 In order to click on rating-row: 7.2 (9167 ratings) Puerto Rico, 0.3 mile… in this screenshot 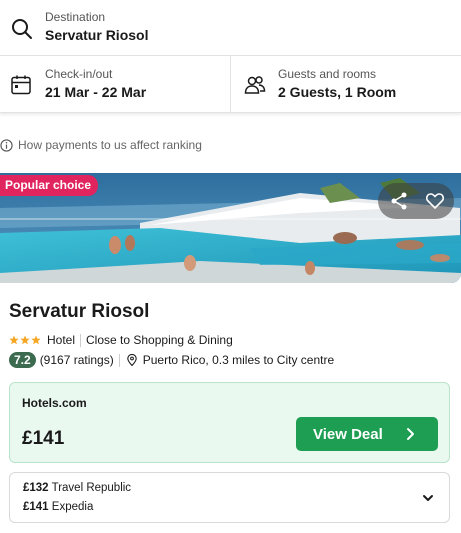, I will do `click(171, 360)`.